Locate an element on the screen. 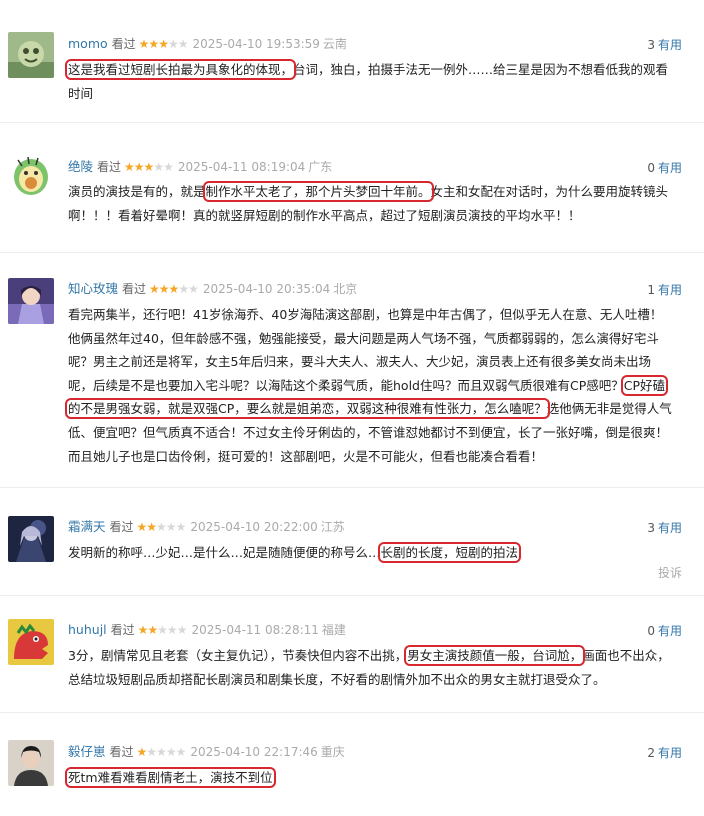 This screenshot has height=816, width=704. review-location: 广东 is located at coordinates (320, 167).